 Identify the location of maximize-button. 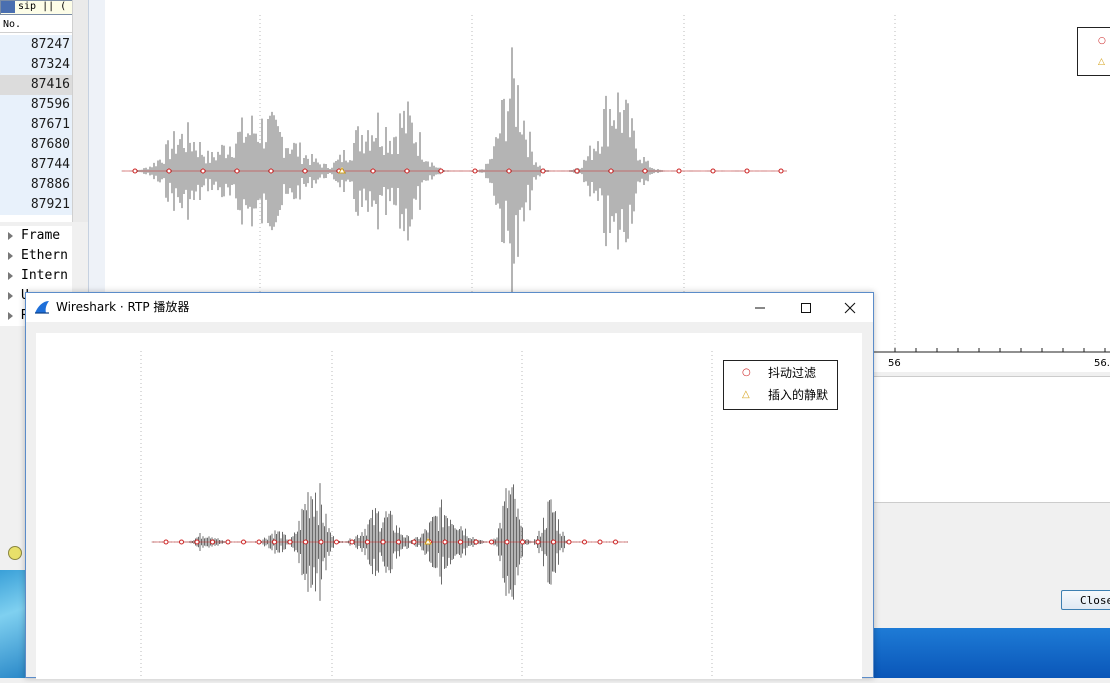
(806, 307).